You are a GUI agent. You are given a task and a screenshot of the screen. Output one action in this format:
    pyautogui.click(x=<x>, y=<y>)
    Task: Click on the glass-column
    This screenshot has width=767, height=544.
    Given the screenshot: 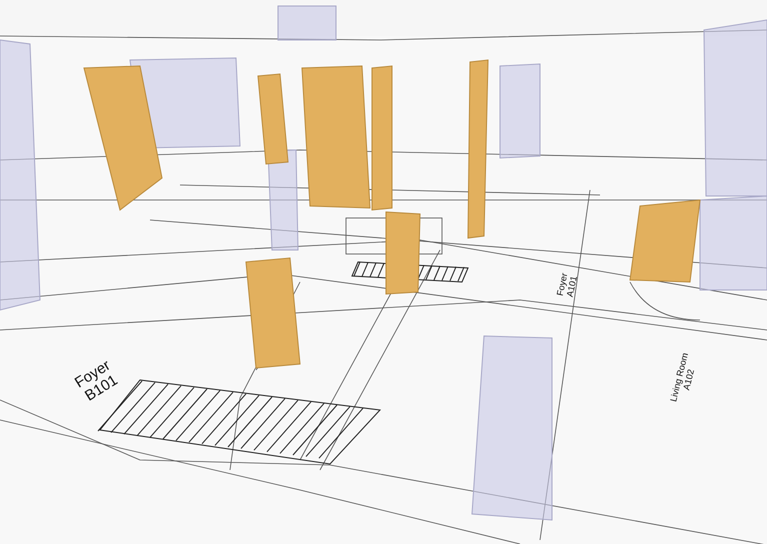 What is the action you would take?
    pyautogui.click(x=307, y=23)
    